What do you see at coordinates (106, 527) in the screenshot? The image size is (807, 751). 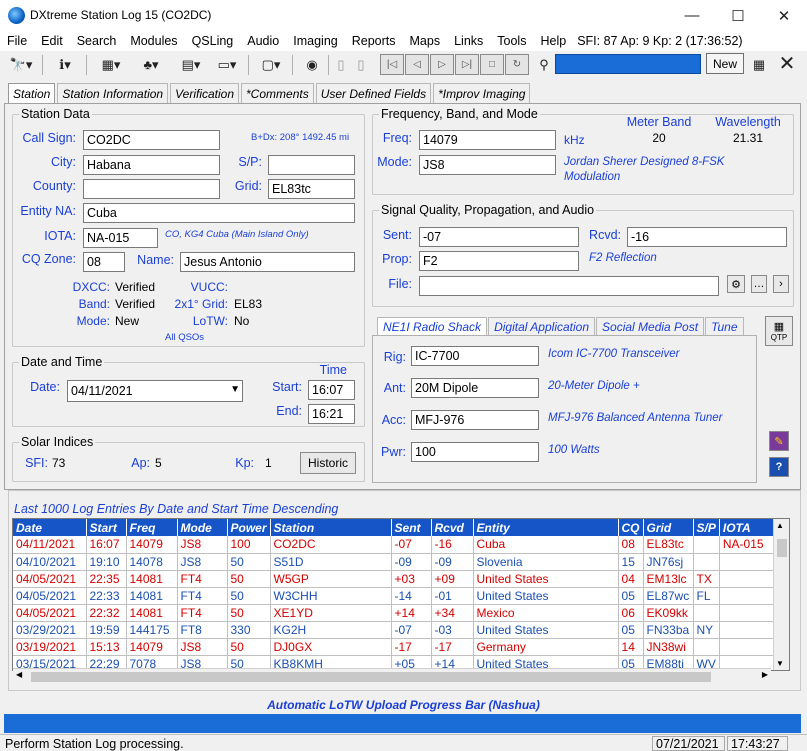 I see `column-header-start: Start` at bounding box center [106, 527].